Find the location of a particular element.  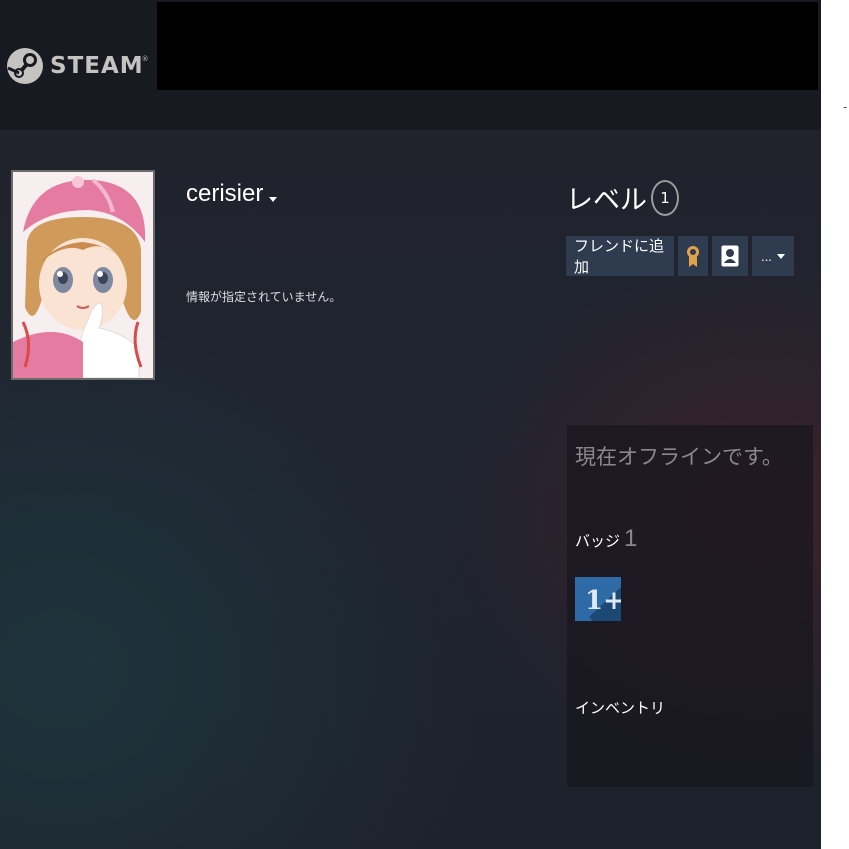

top-header: STEAM ® is located at coordinates (410, 65).